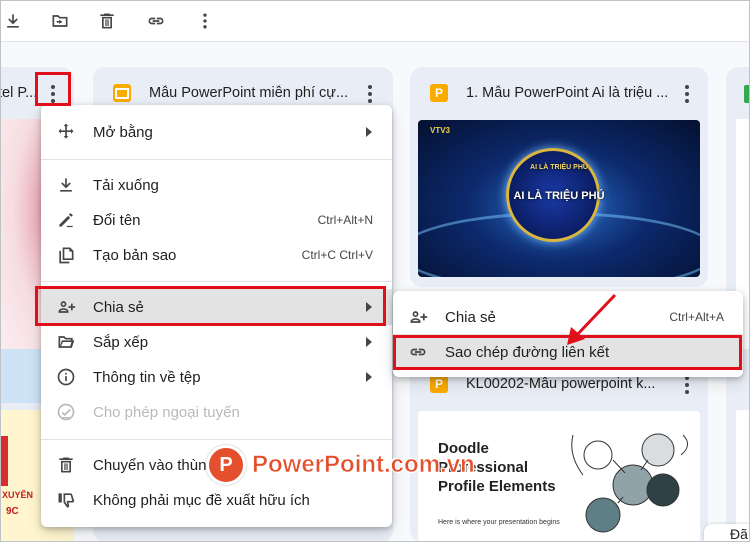 The image size is (750, 542). What do you see at coordinates (205, 21) in the screenshot?
I see `more-vert-icon` at bounding box center [205, 21].